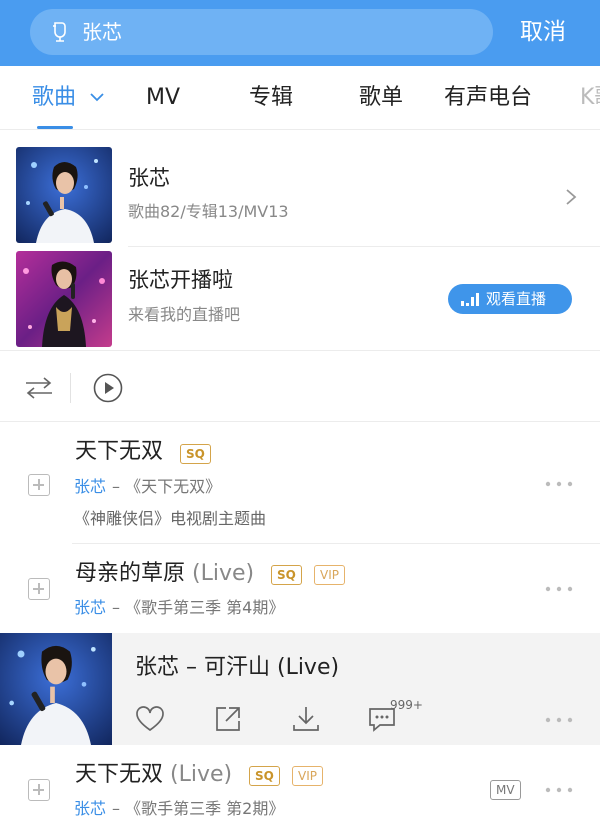 The height and width of the screenshot is (830, 600). Describe the element at coordinates (271, 98) in the screenshot. I see `tab-albums: 专辑` at that location.